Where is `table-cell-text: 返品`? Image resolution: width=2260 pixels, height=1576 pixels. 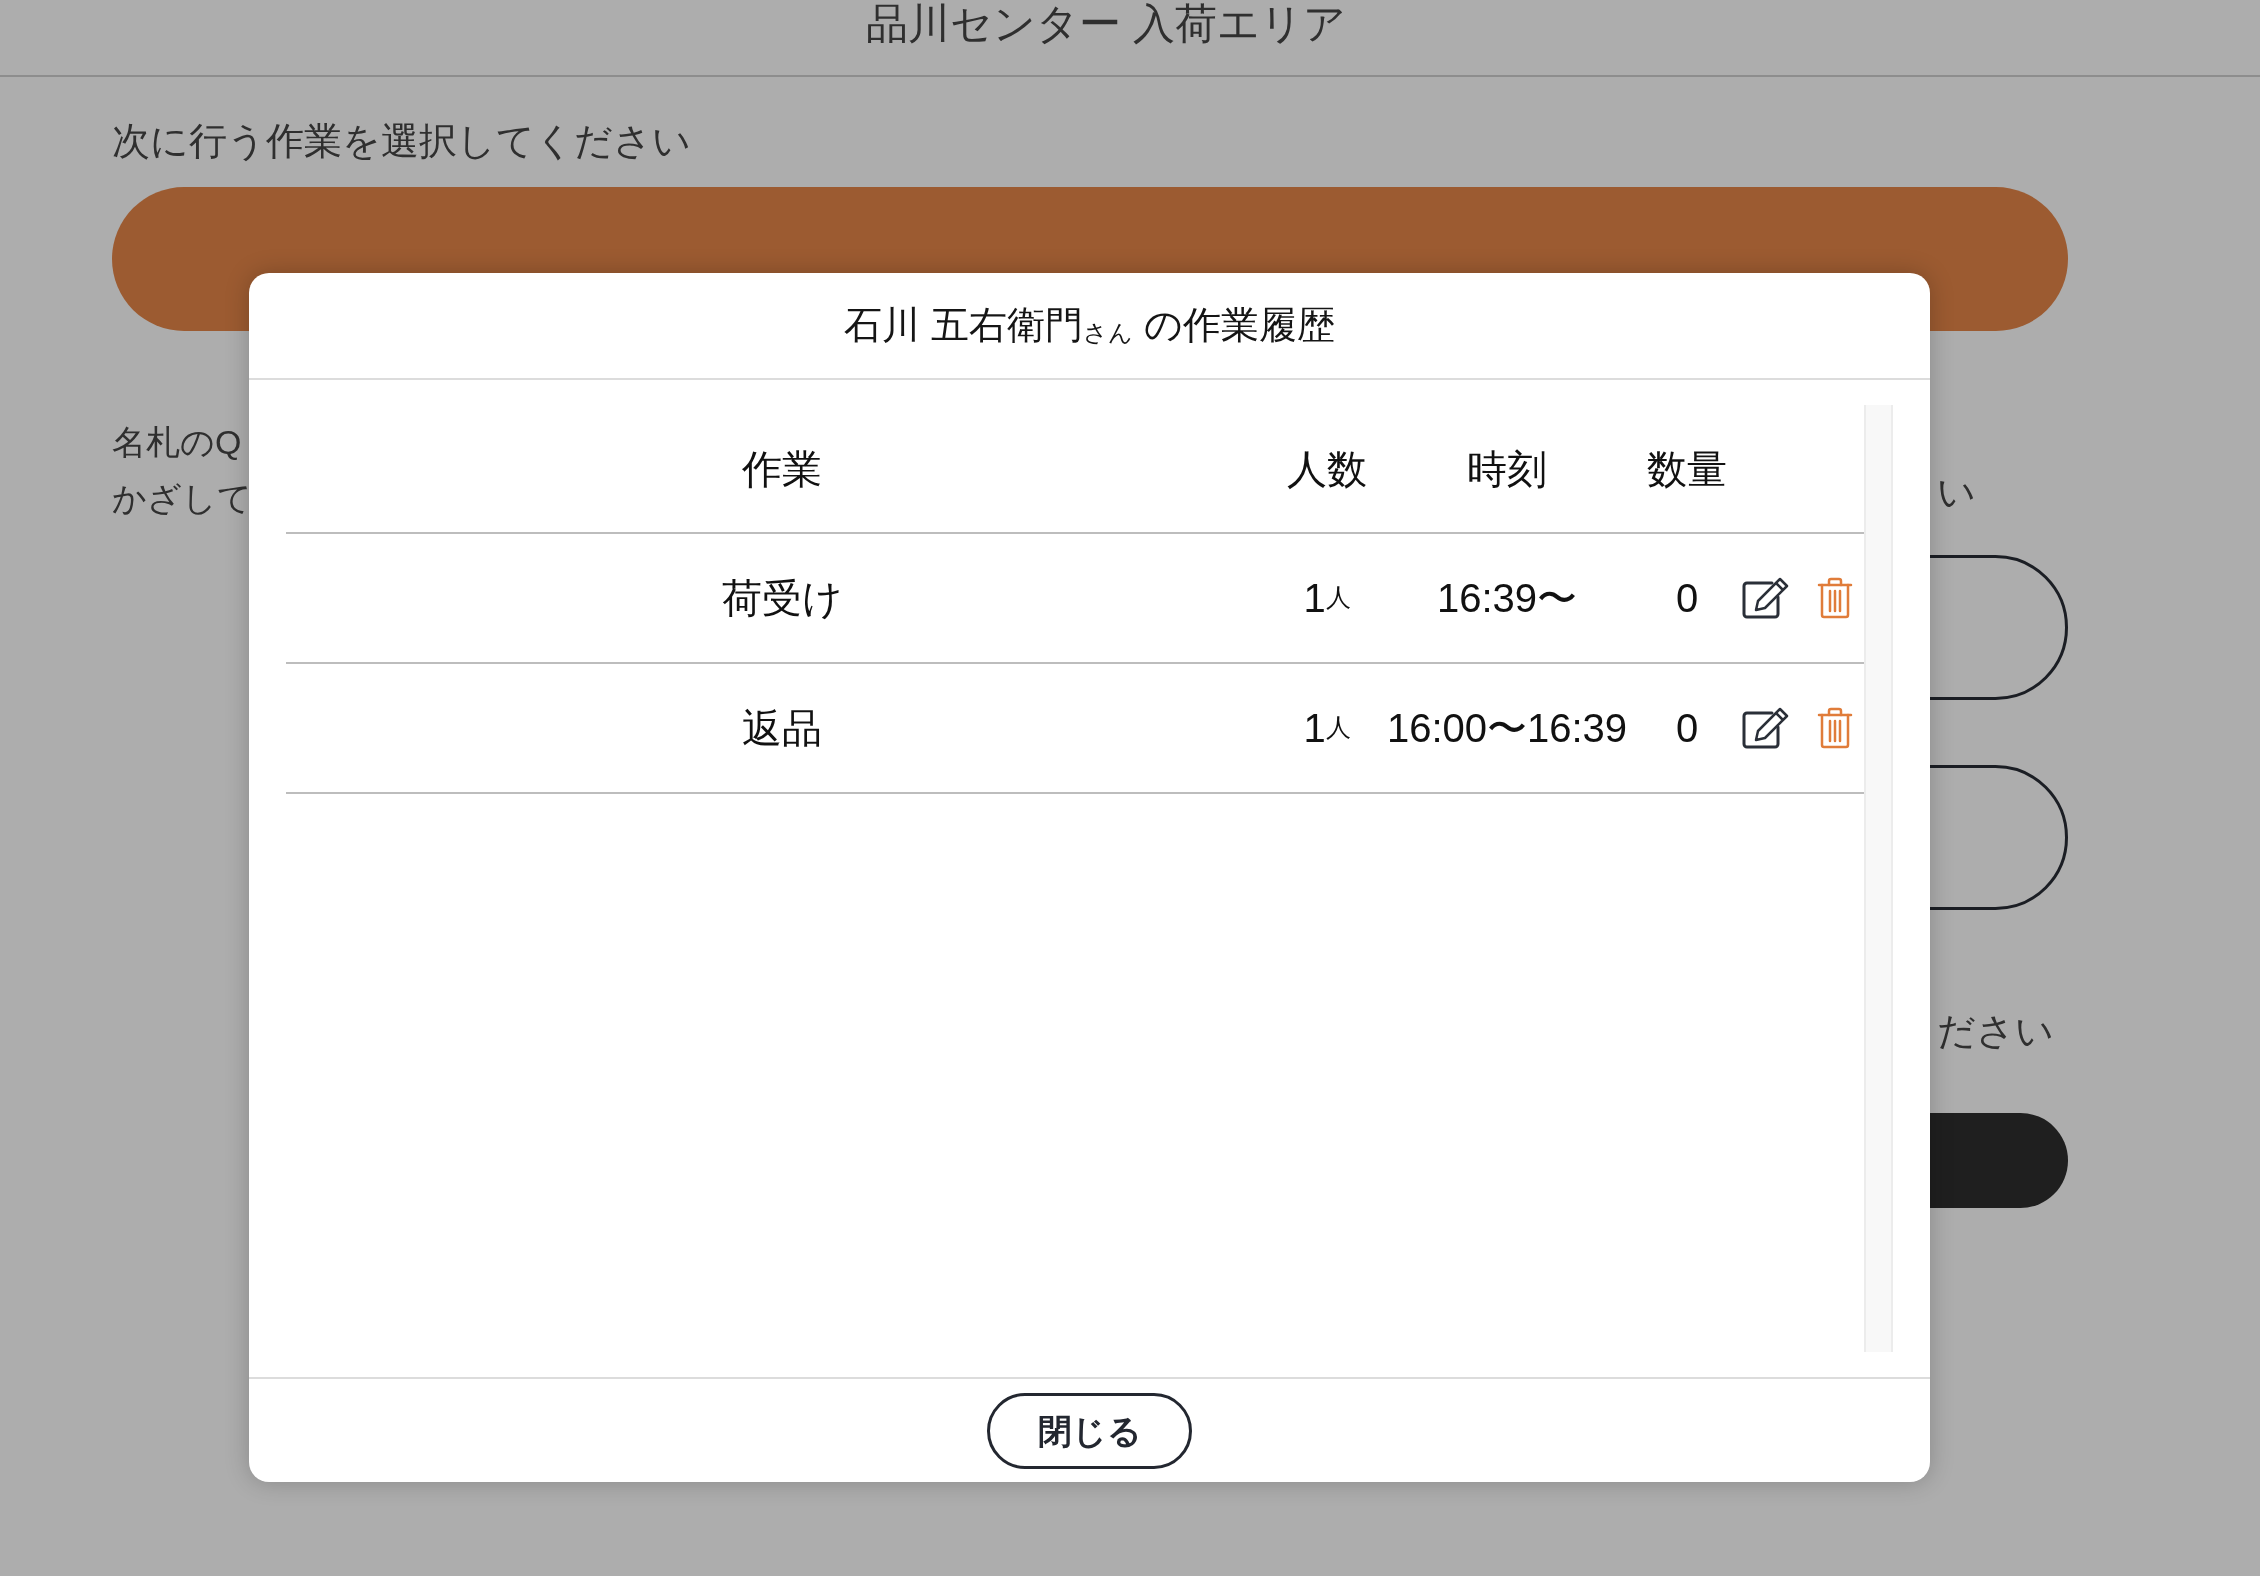
table-cell-text: 返品 is located at coordinates (782, 728).